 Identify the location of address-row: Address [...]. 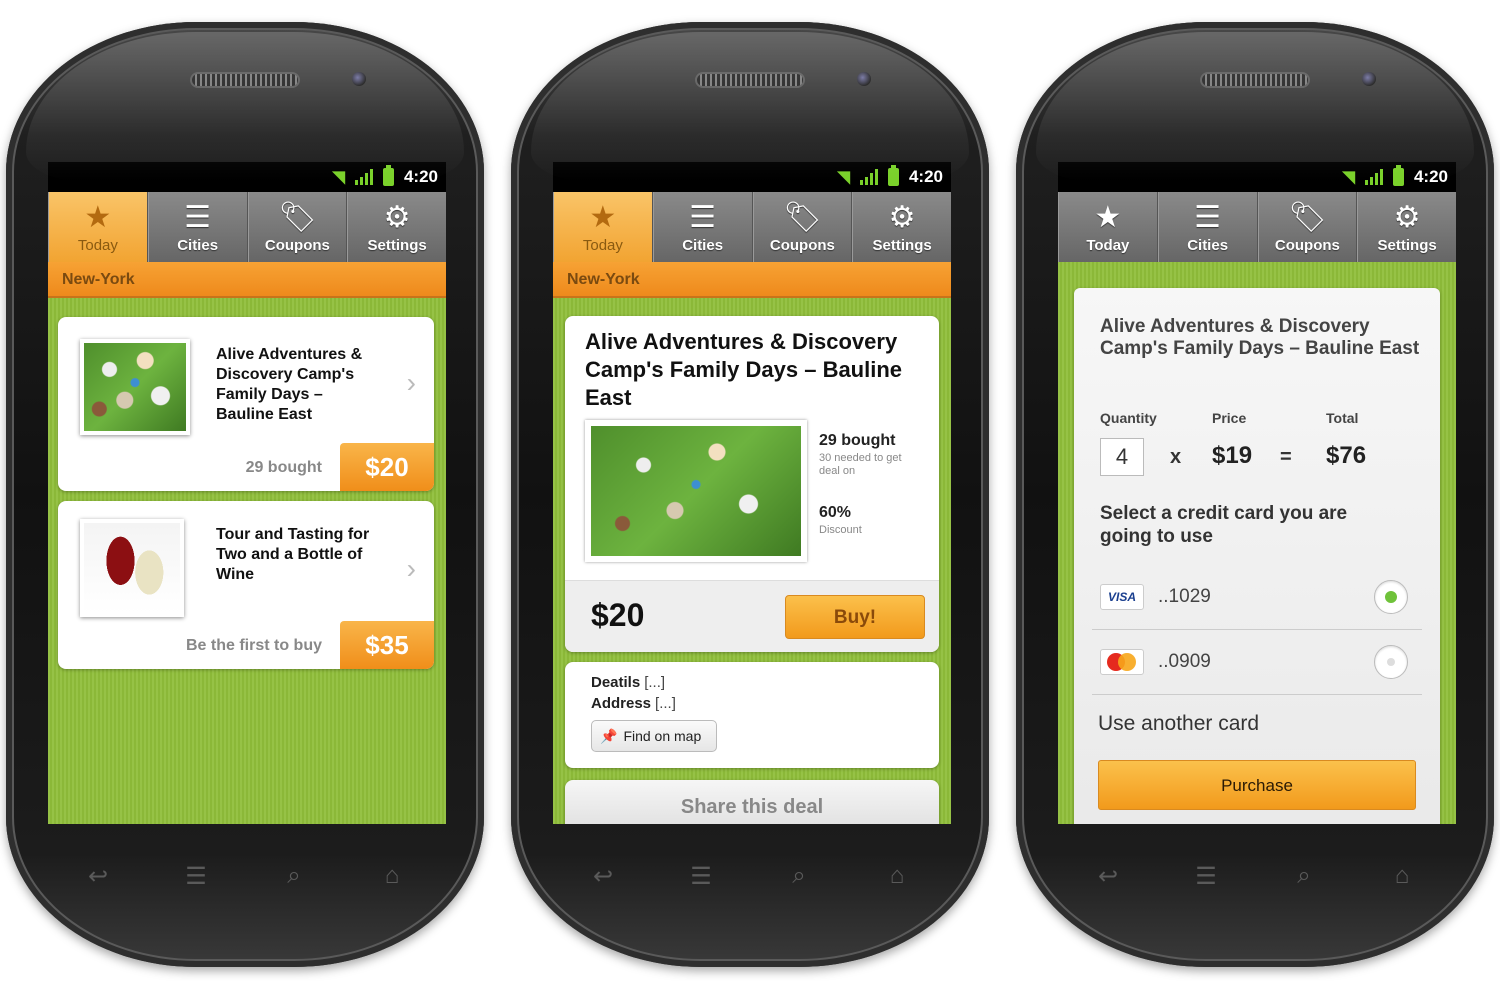
(633, 703).